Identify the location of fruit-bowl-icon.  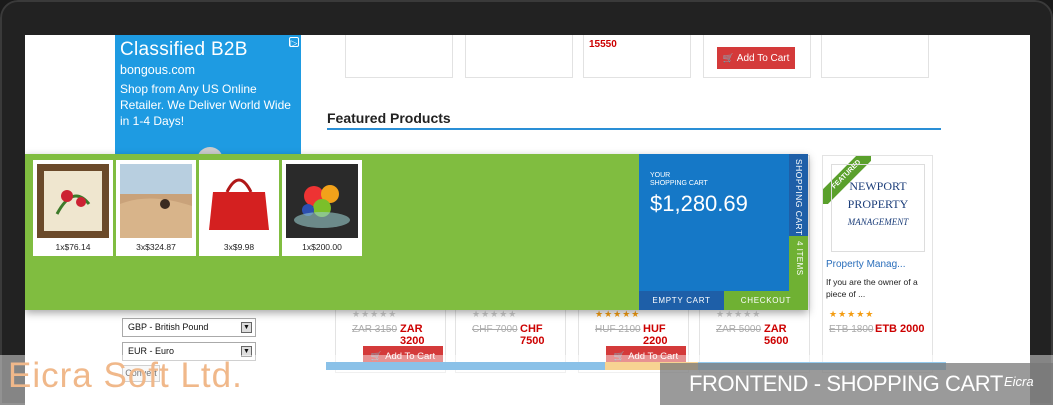
(322, 201).